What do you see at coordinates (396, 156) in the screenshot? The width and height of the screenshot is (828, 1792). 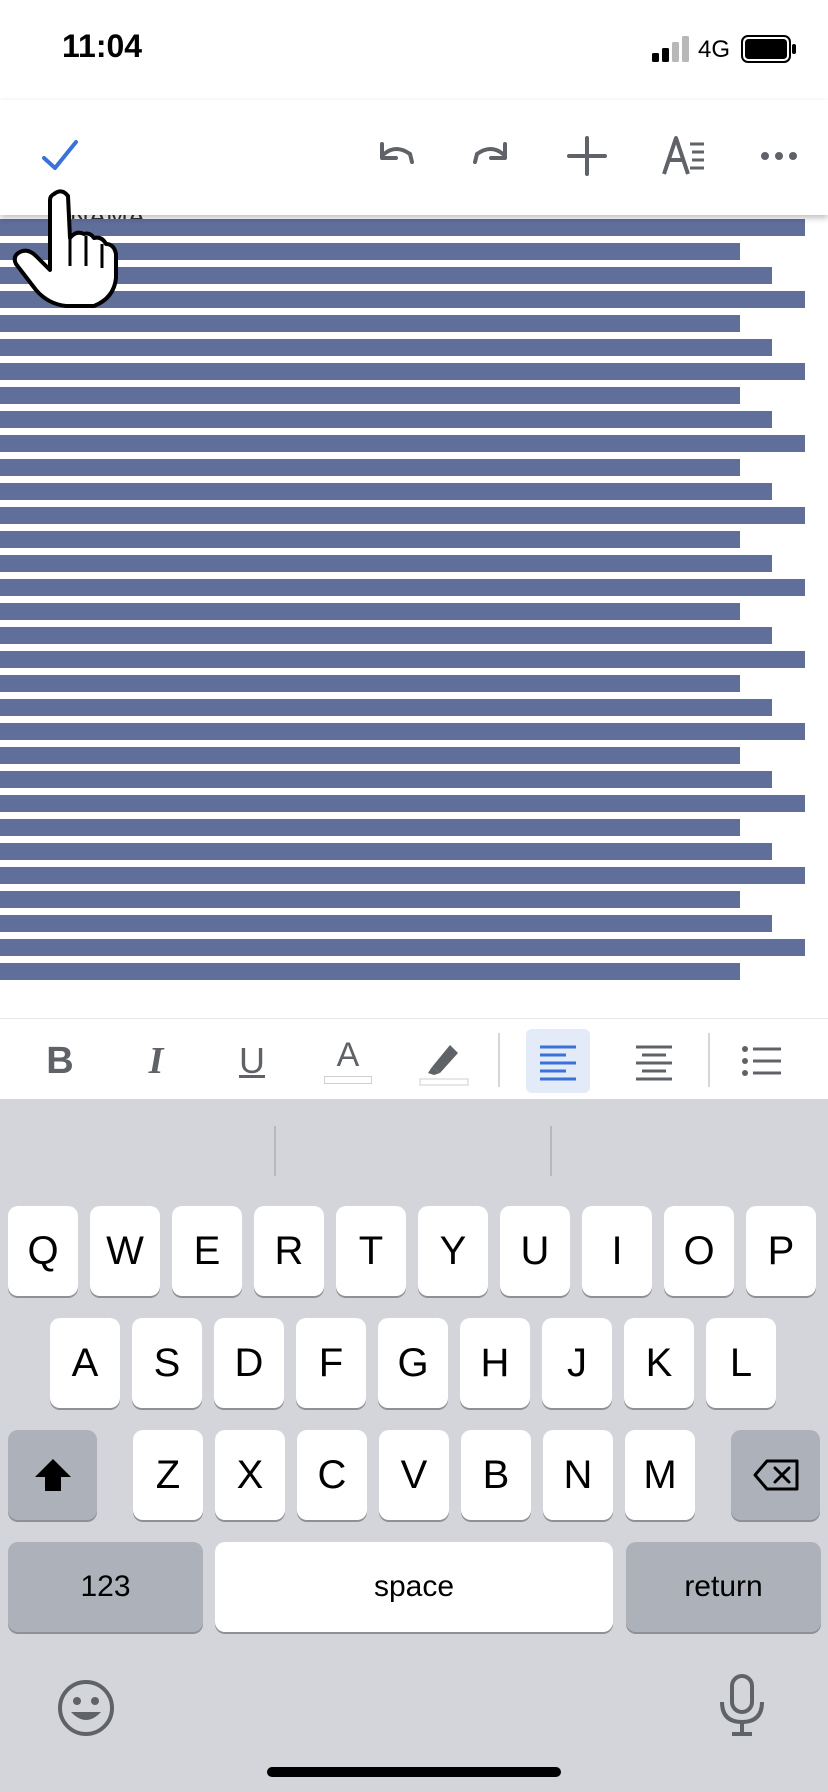 I see `undo-button` at bounding box center [396, 156].